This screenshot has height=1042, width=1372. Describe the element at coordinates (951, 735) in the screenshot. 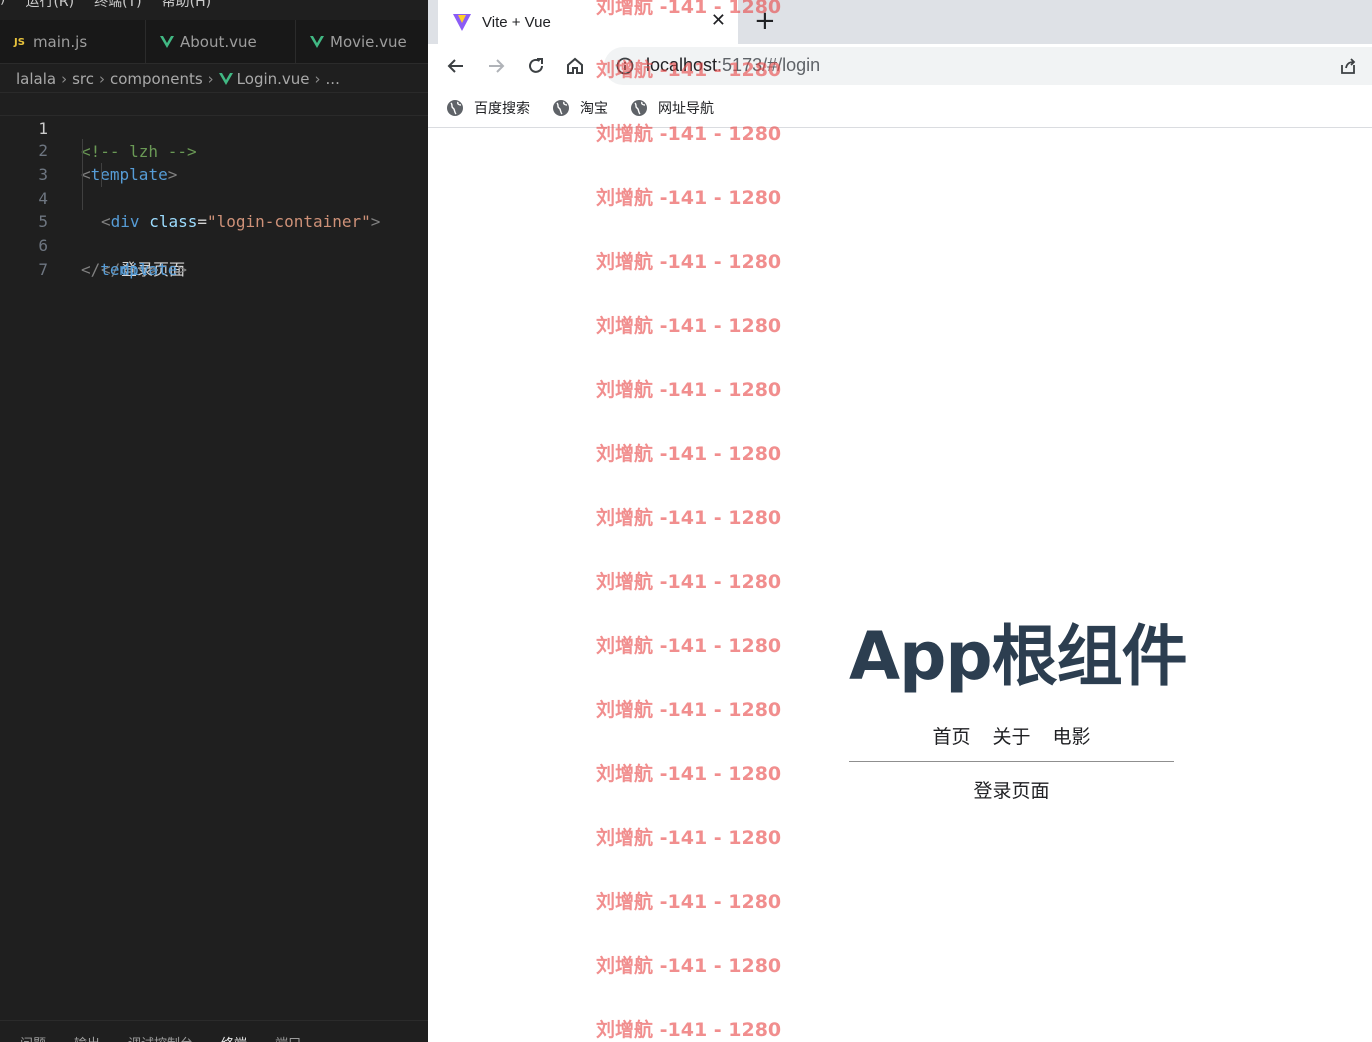

I see `nav-link-home: 首页` at that location.